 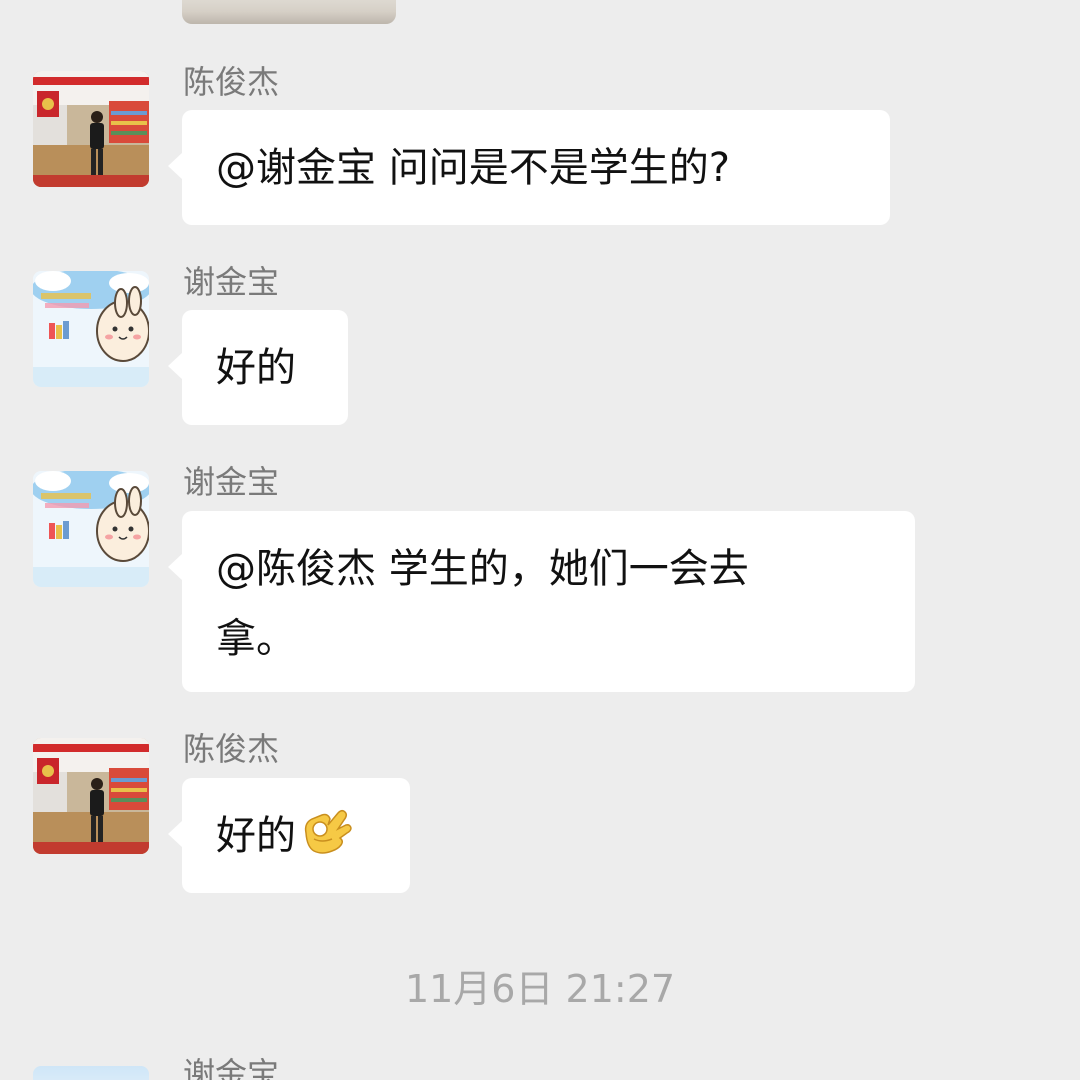 I want to click on message-bubble: @陈俊杰 学生的，她们一会去 拿。, so click(x=541, y=601).